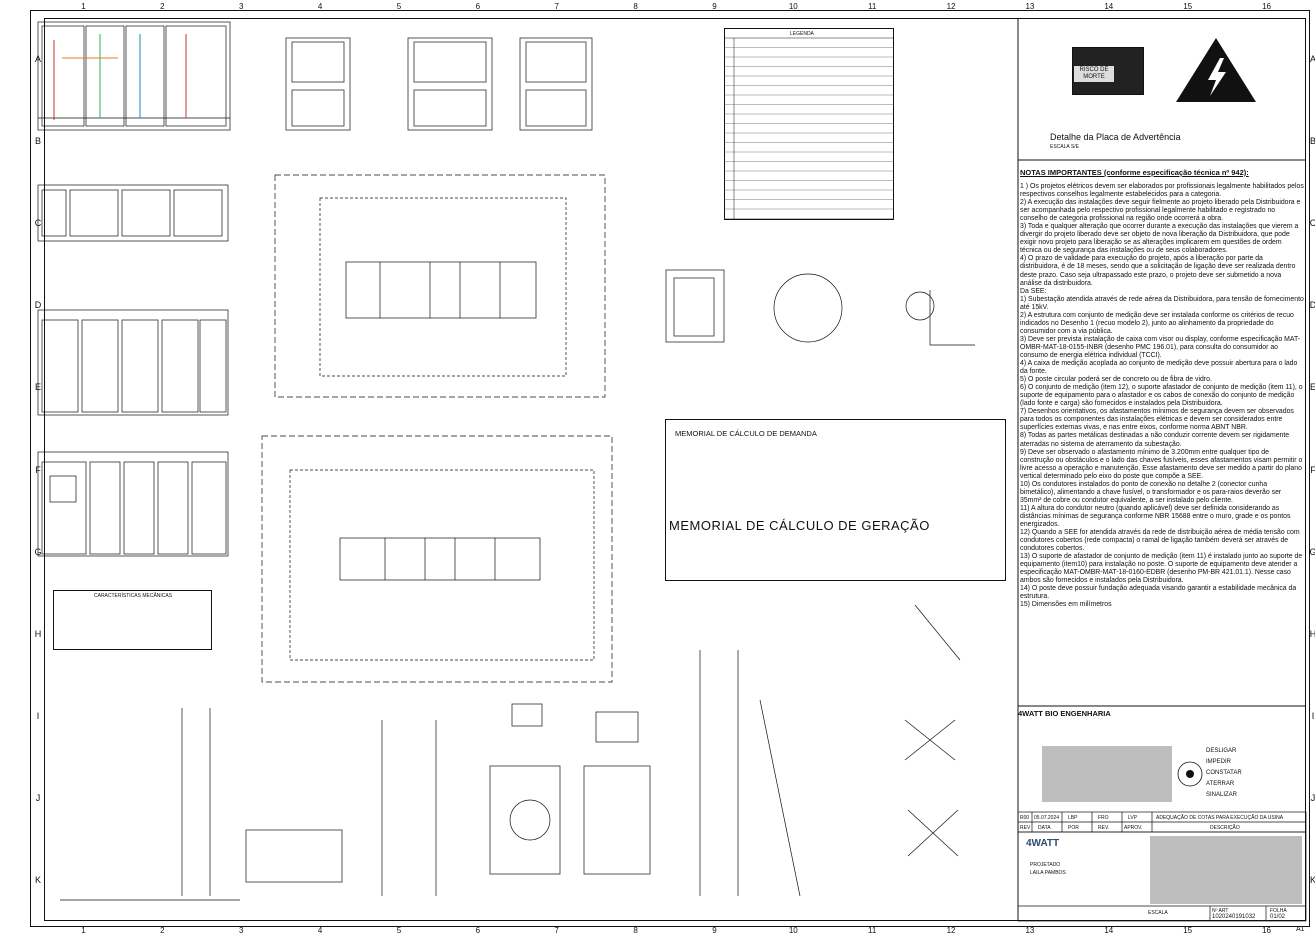  Describe the element at coordinates (746, 433) in the screenshot. I see `memorial-demand-title: MEMORIAL DE CÁLCULO DE DEMANDA` at that location.